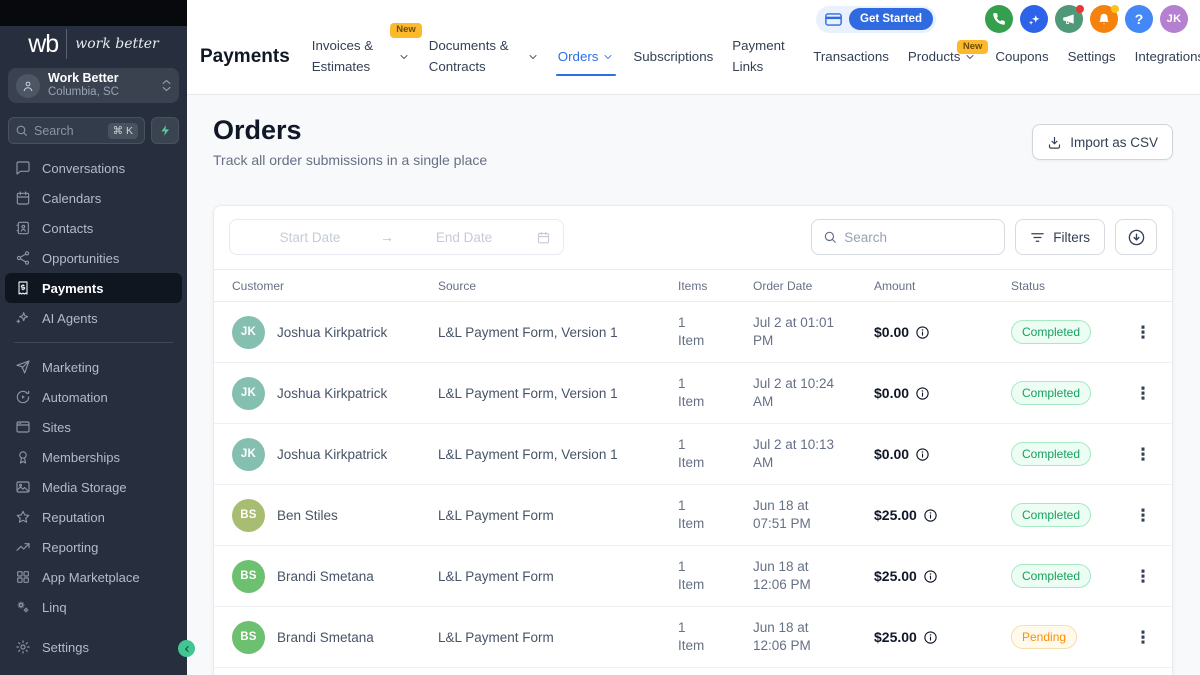  Describe the element at coordinates (93, 342) in the screenshot. I see `sidebar-divider` at that location.